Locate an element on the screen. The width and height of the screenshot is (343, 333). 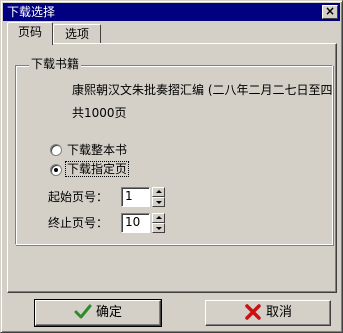
close-button: × is located at coordinates (330, 12).